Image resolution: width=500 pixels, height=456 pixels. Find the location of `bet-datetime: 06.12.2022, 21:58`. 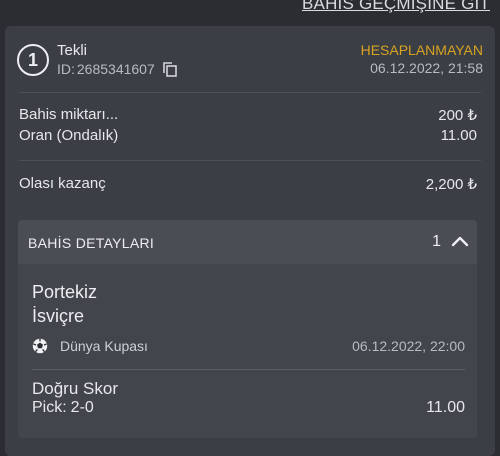

bet-datetime: 06.12.2022, 21:58 is located at coordinates (426, 68).